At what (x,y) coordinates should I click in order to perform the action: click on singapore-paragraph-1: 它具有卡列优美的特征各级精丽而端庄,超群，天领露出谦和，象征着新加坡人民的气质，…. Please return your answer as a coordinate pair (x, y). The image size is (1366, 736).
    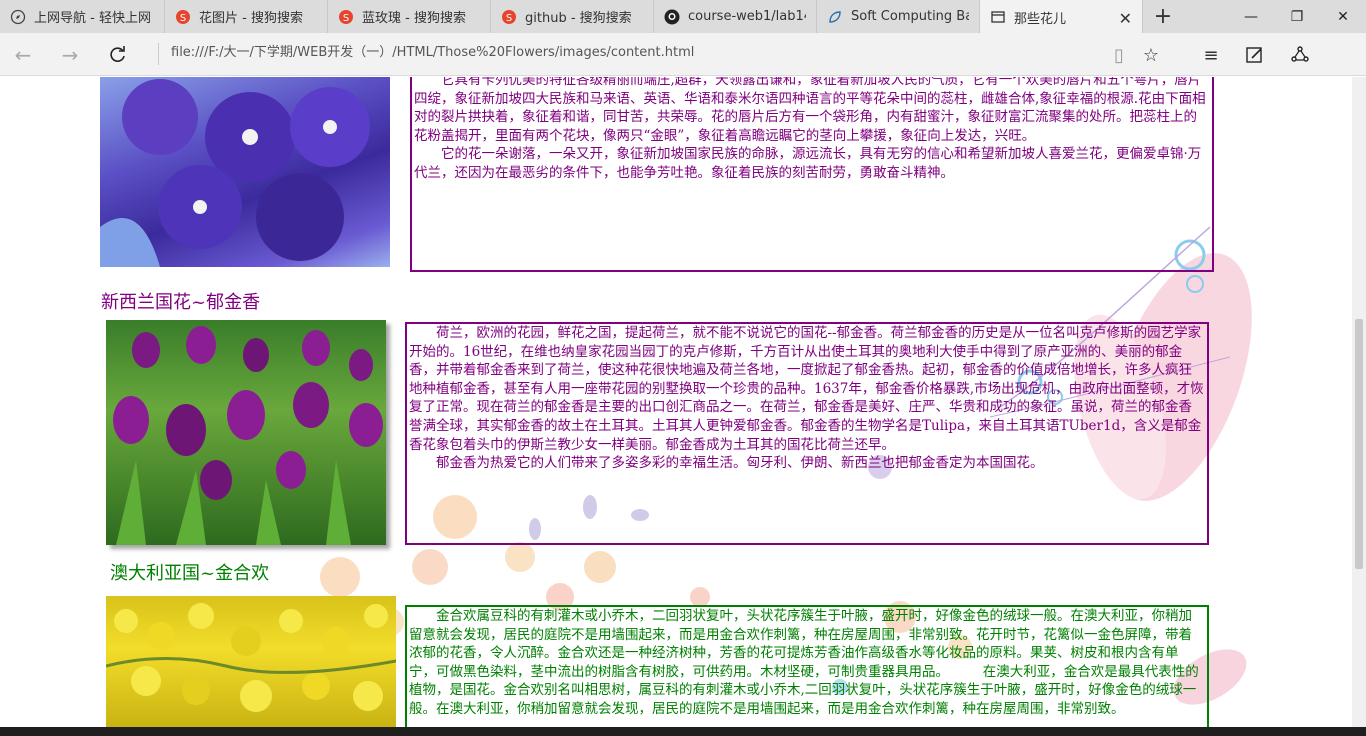
    Looking at the image, I should click on (810, 110).